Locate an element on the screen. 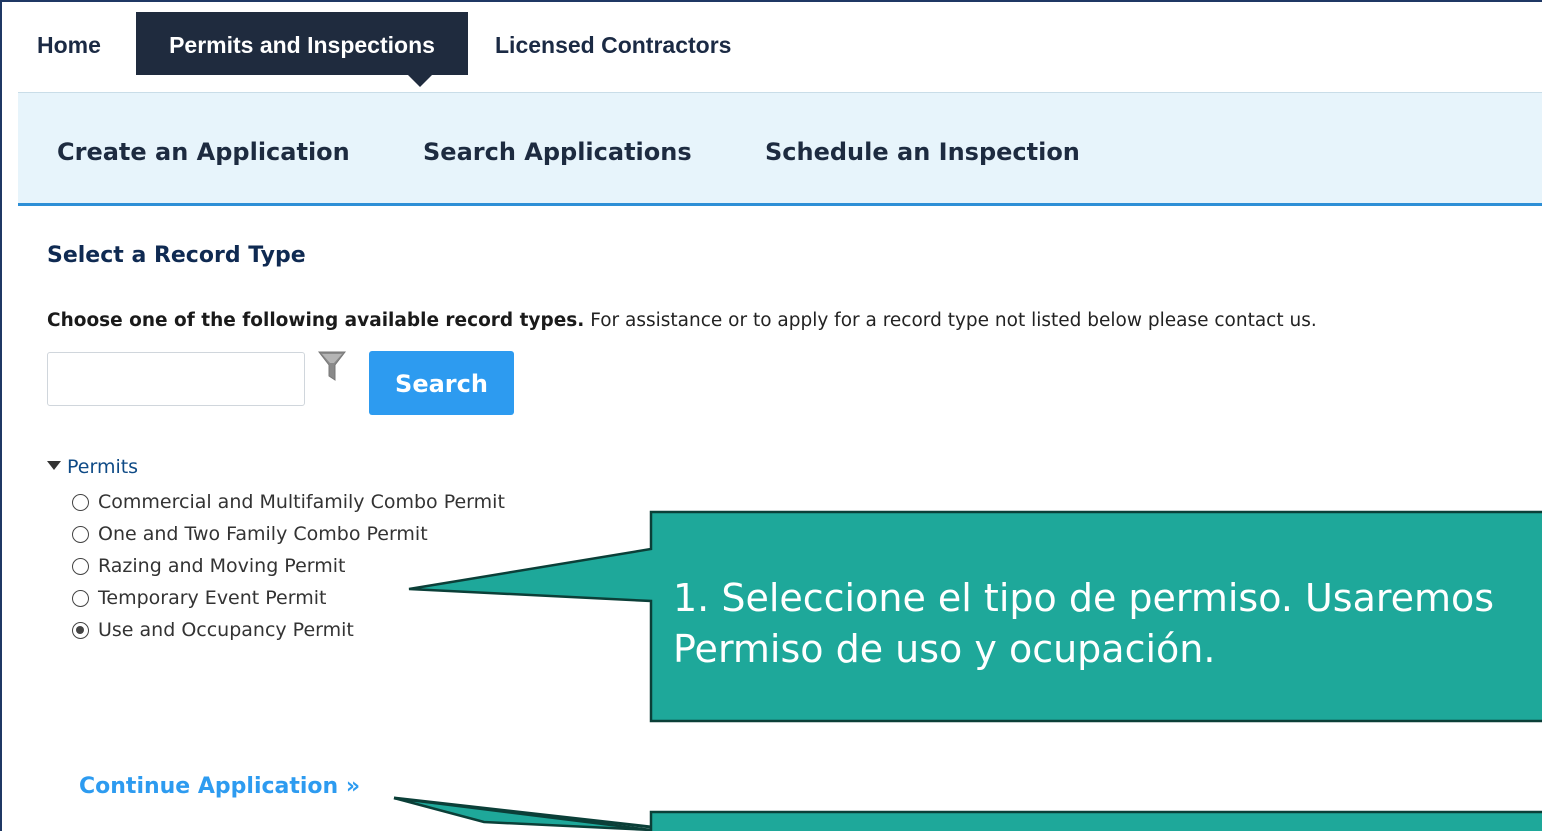 Image resolution: width=1542 pixels, height=831 pixels. record-type-label: Use and Occupancy Permit is located at coordinates (226, 630).